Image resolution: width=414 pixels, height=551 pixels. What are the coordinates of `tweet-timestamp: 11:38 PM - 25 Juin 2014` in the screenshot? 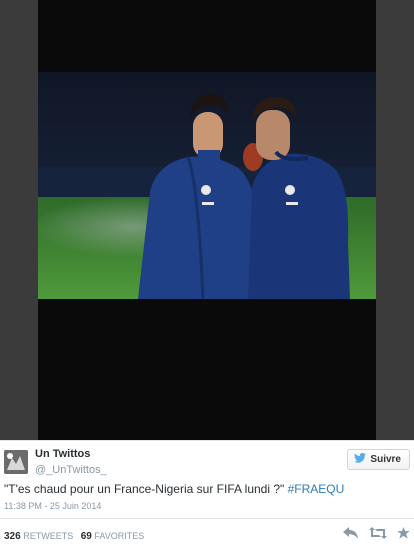 It's located at (52, 506).